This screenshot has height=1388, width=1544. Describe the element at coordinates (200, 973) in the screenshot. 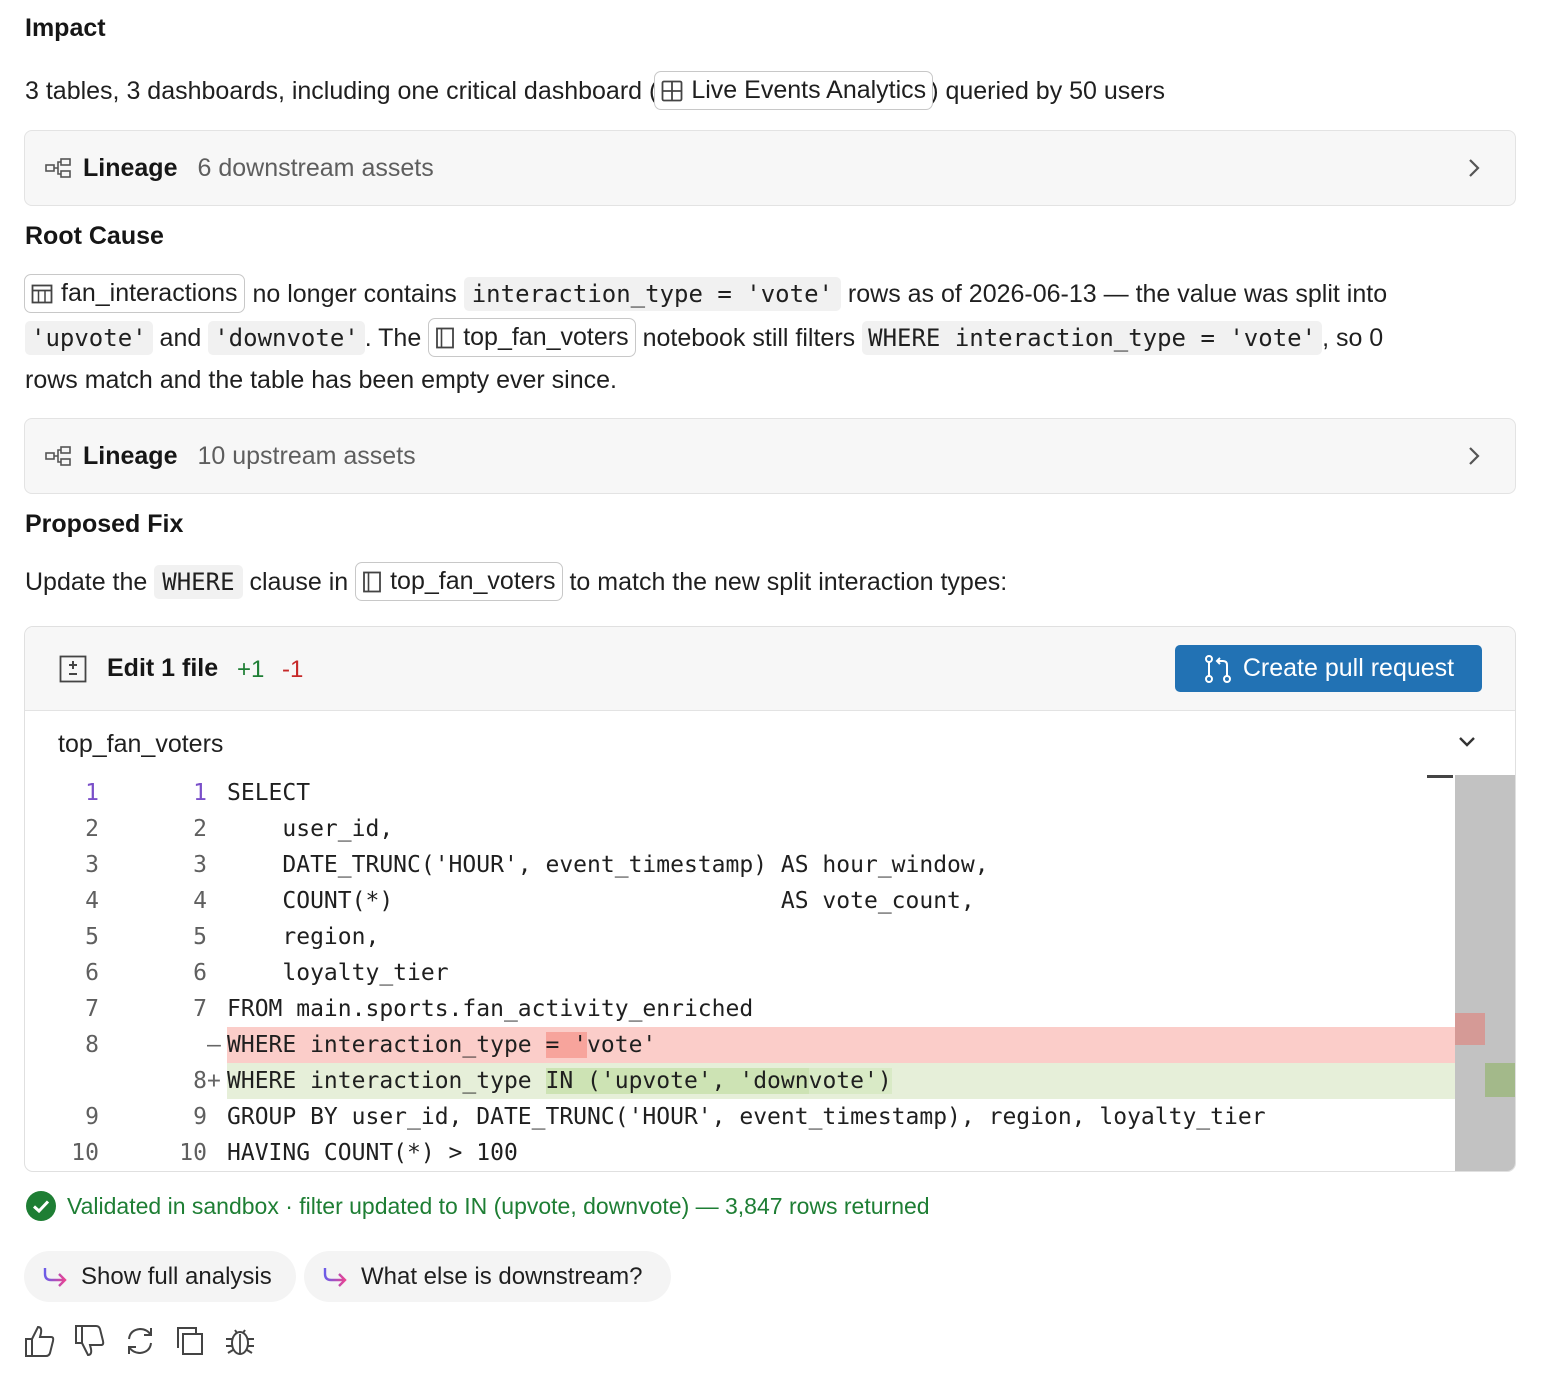

I see `new-line-number: 6` at that location.